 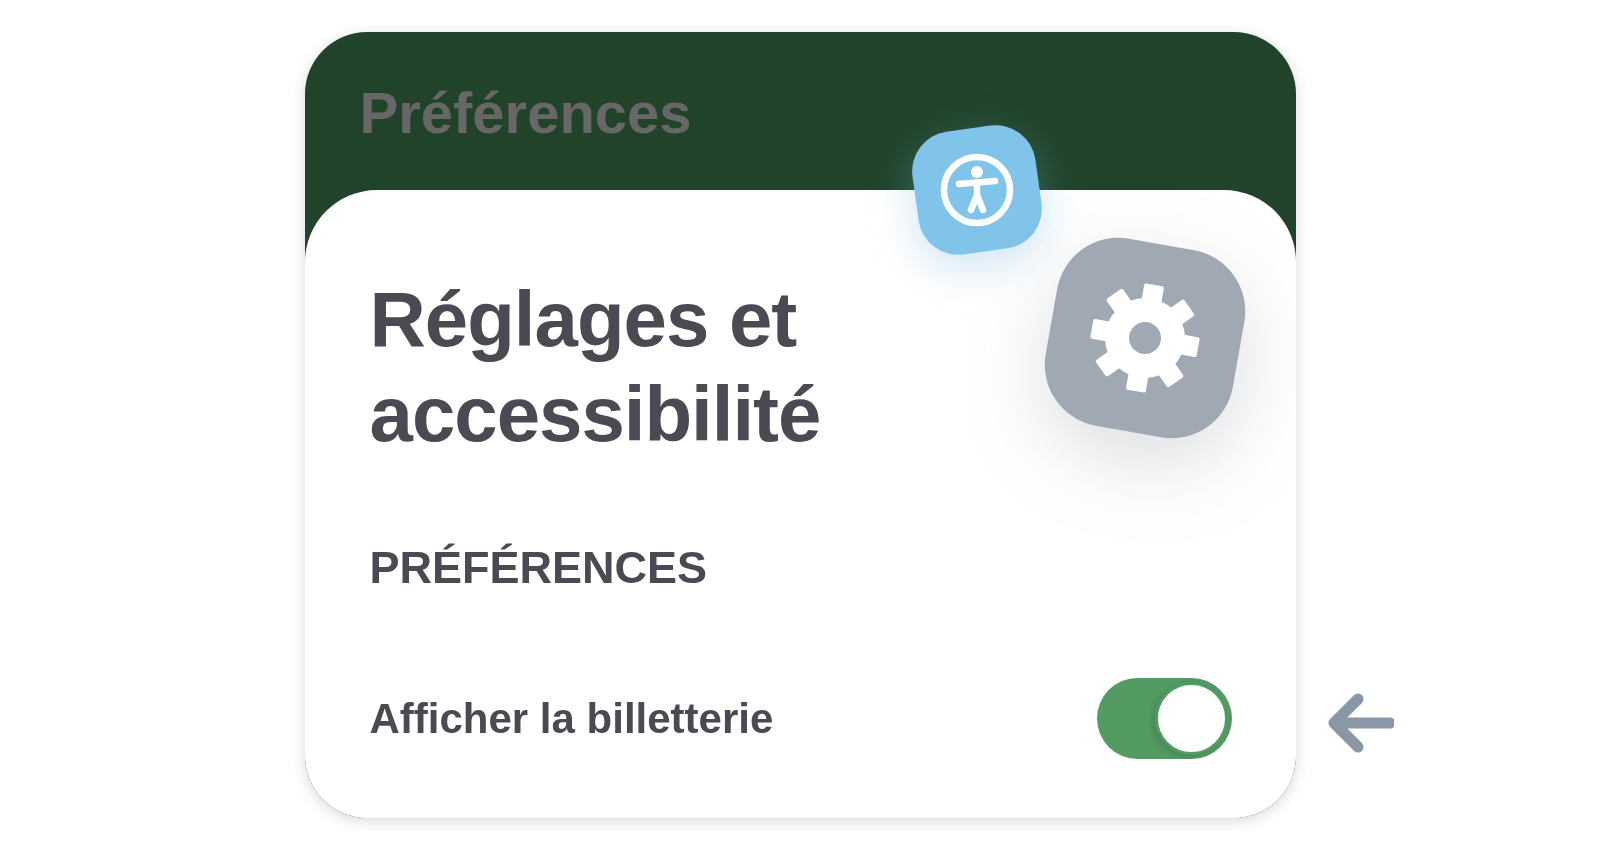 I want to click on header-title: Préférences, so click(x=525, y=112).